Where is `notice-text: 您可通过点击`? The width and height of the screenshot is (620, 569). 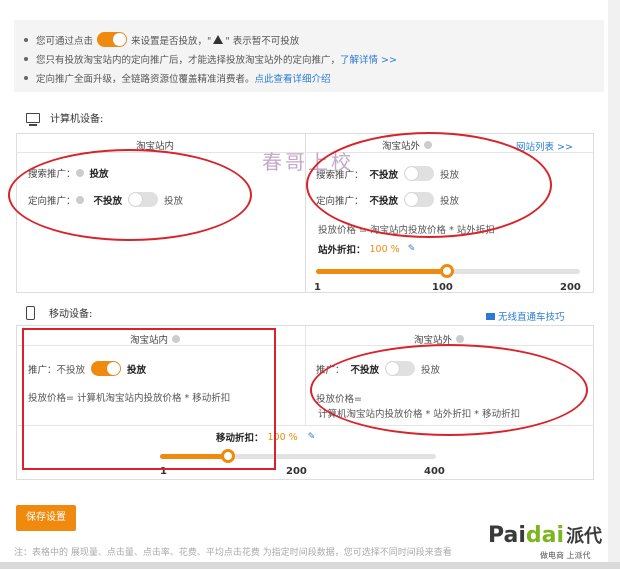 notice-text: 您可通过点击 is located at coordinates (65, 41).